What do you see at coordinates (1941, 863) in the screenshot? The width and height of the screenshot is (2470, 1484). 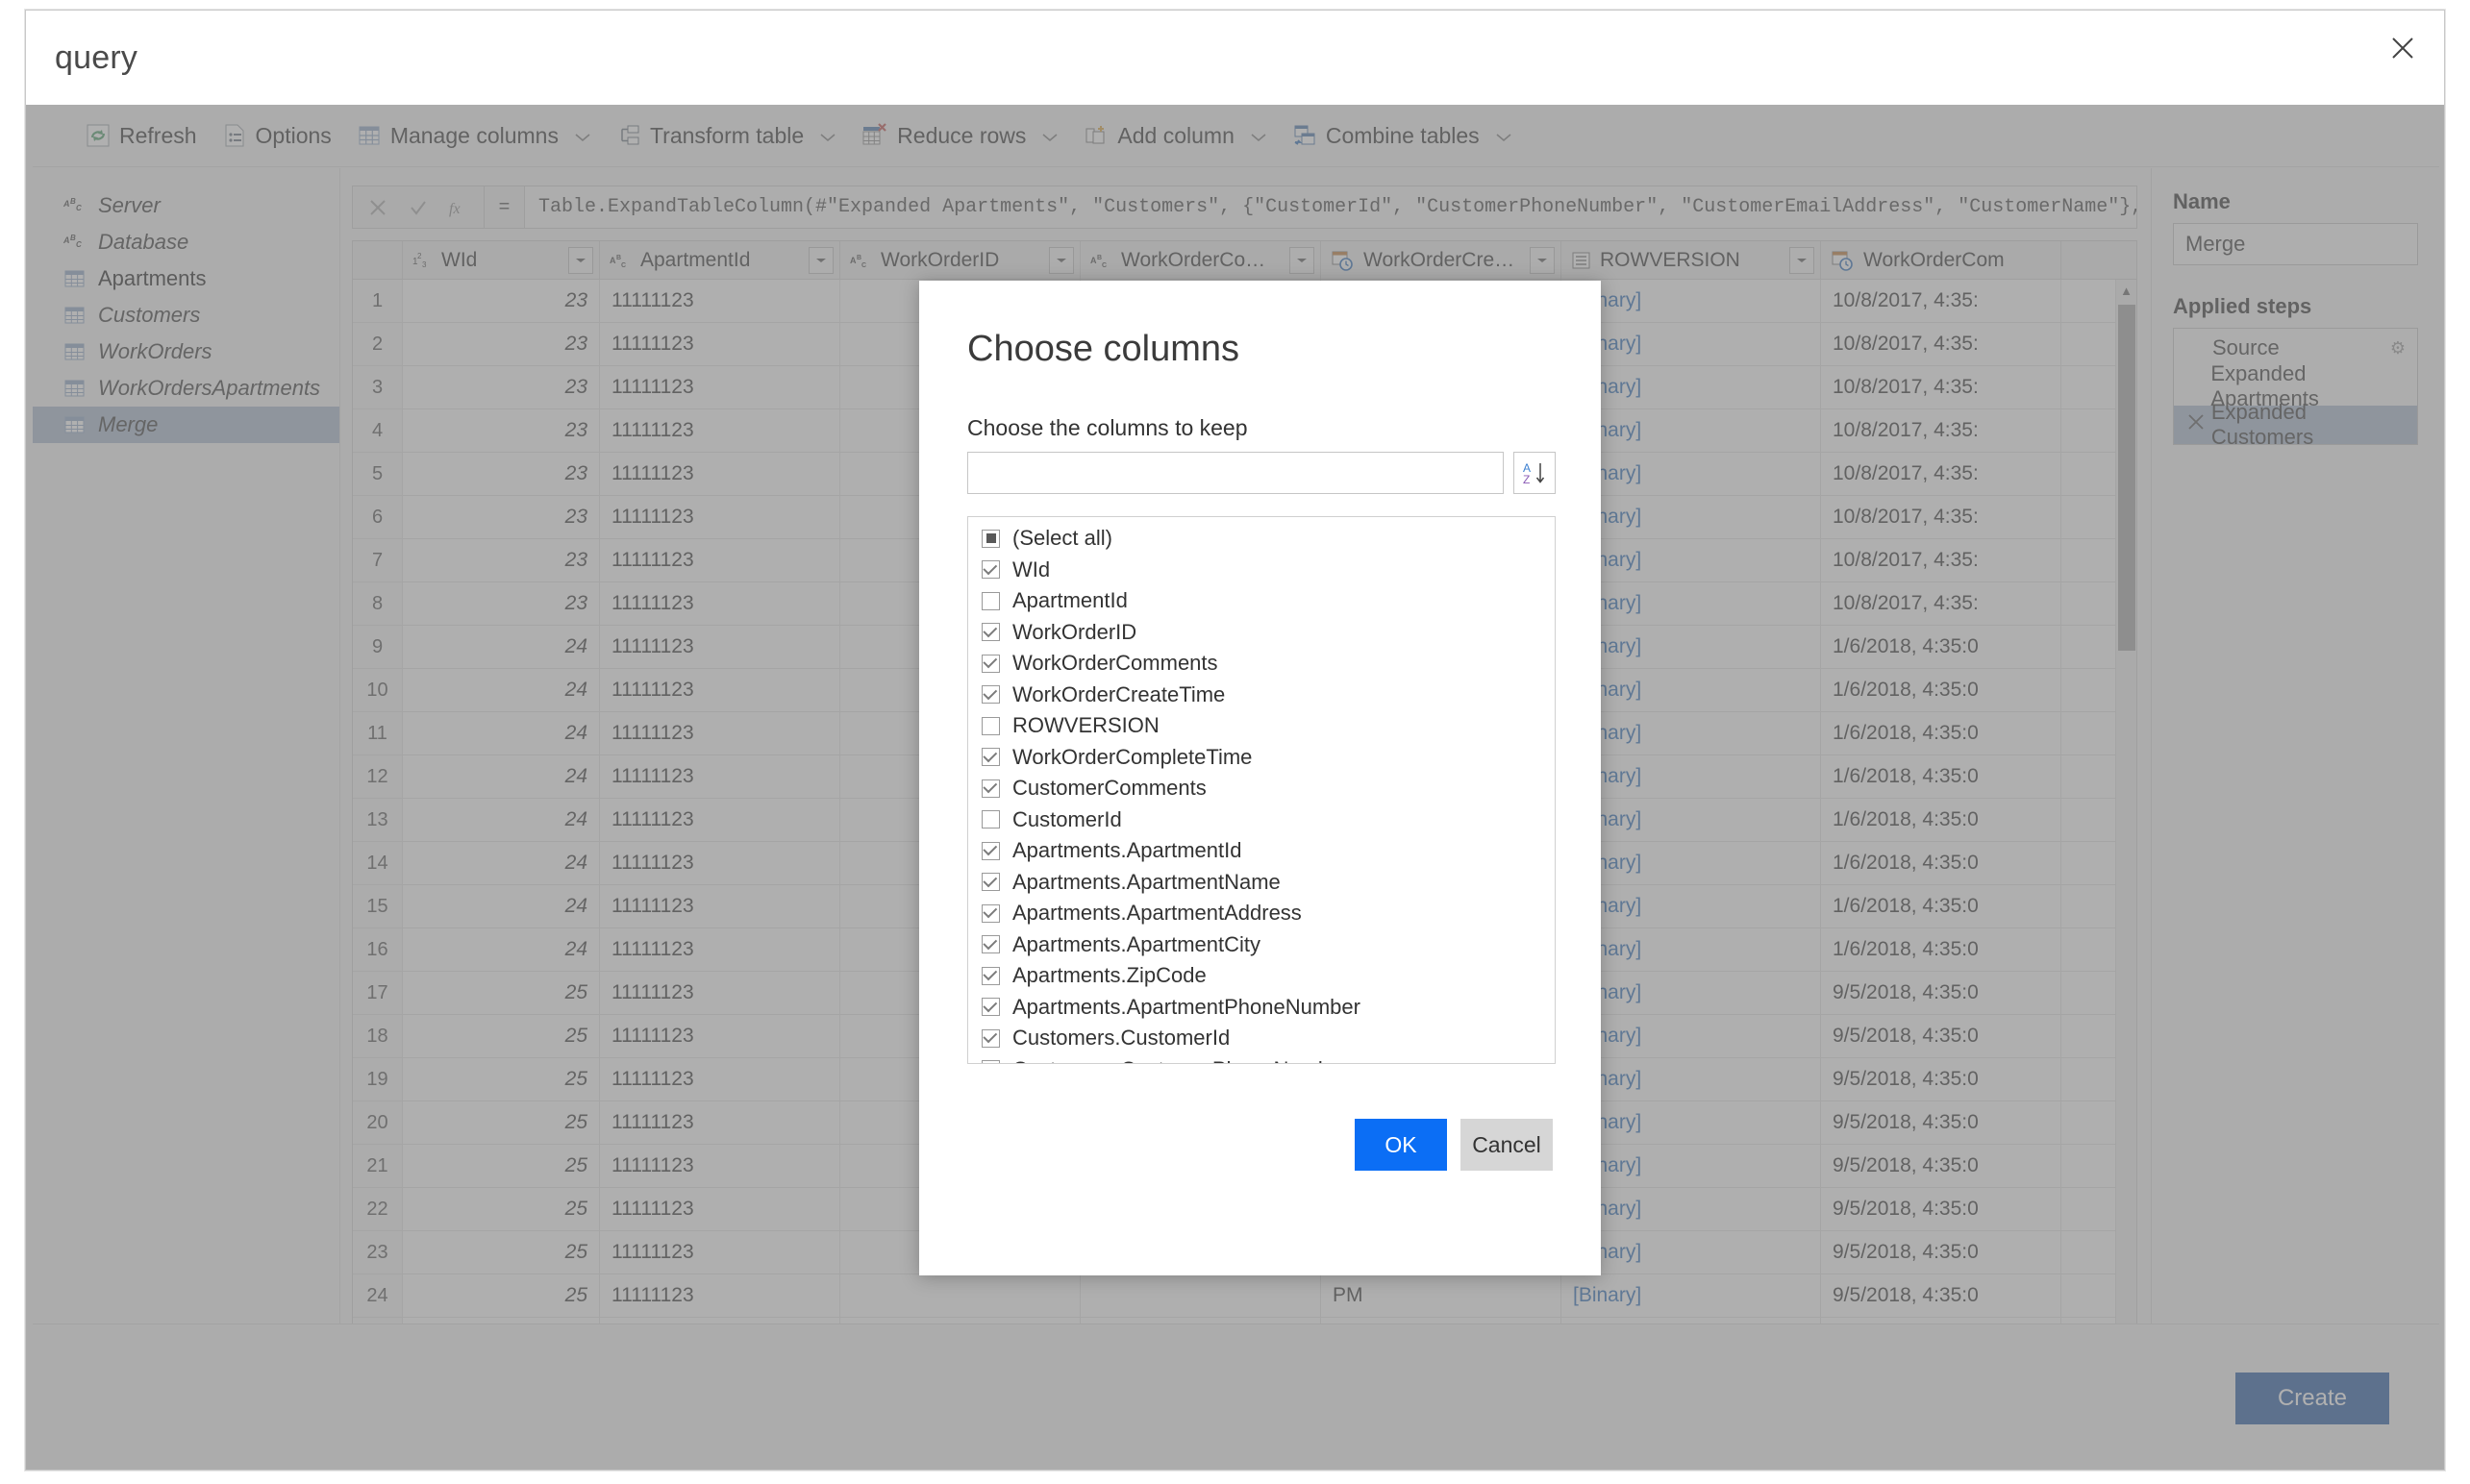 I see `cell-workordercompletetime: 1/6/2018, 4:35:0` at bounding box center [1941, 863].